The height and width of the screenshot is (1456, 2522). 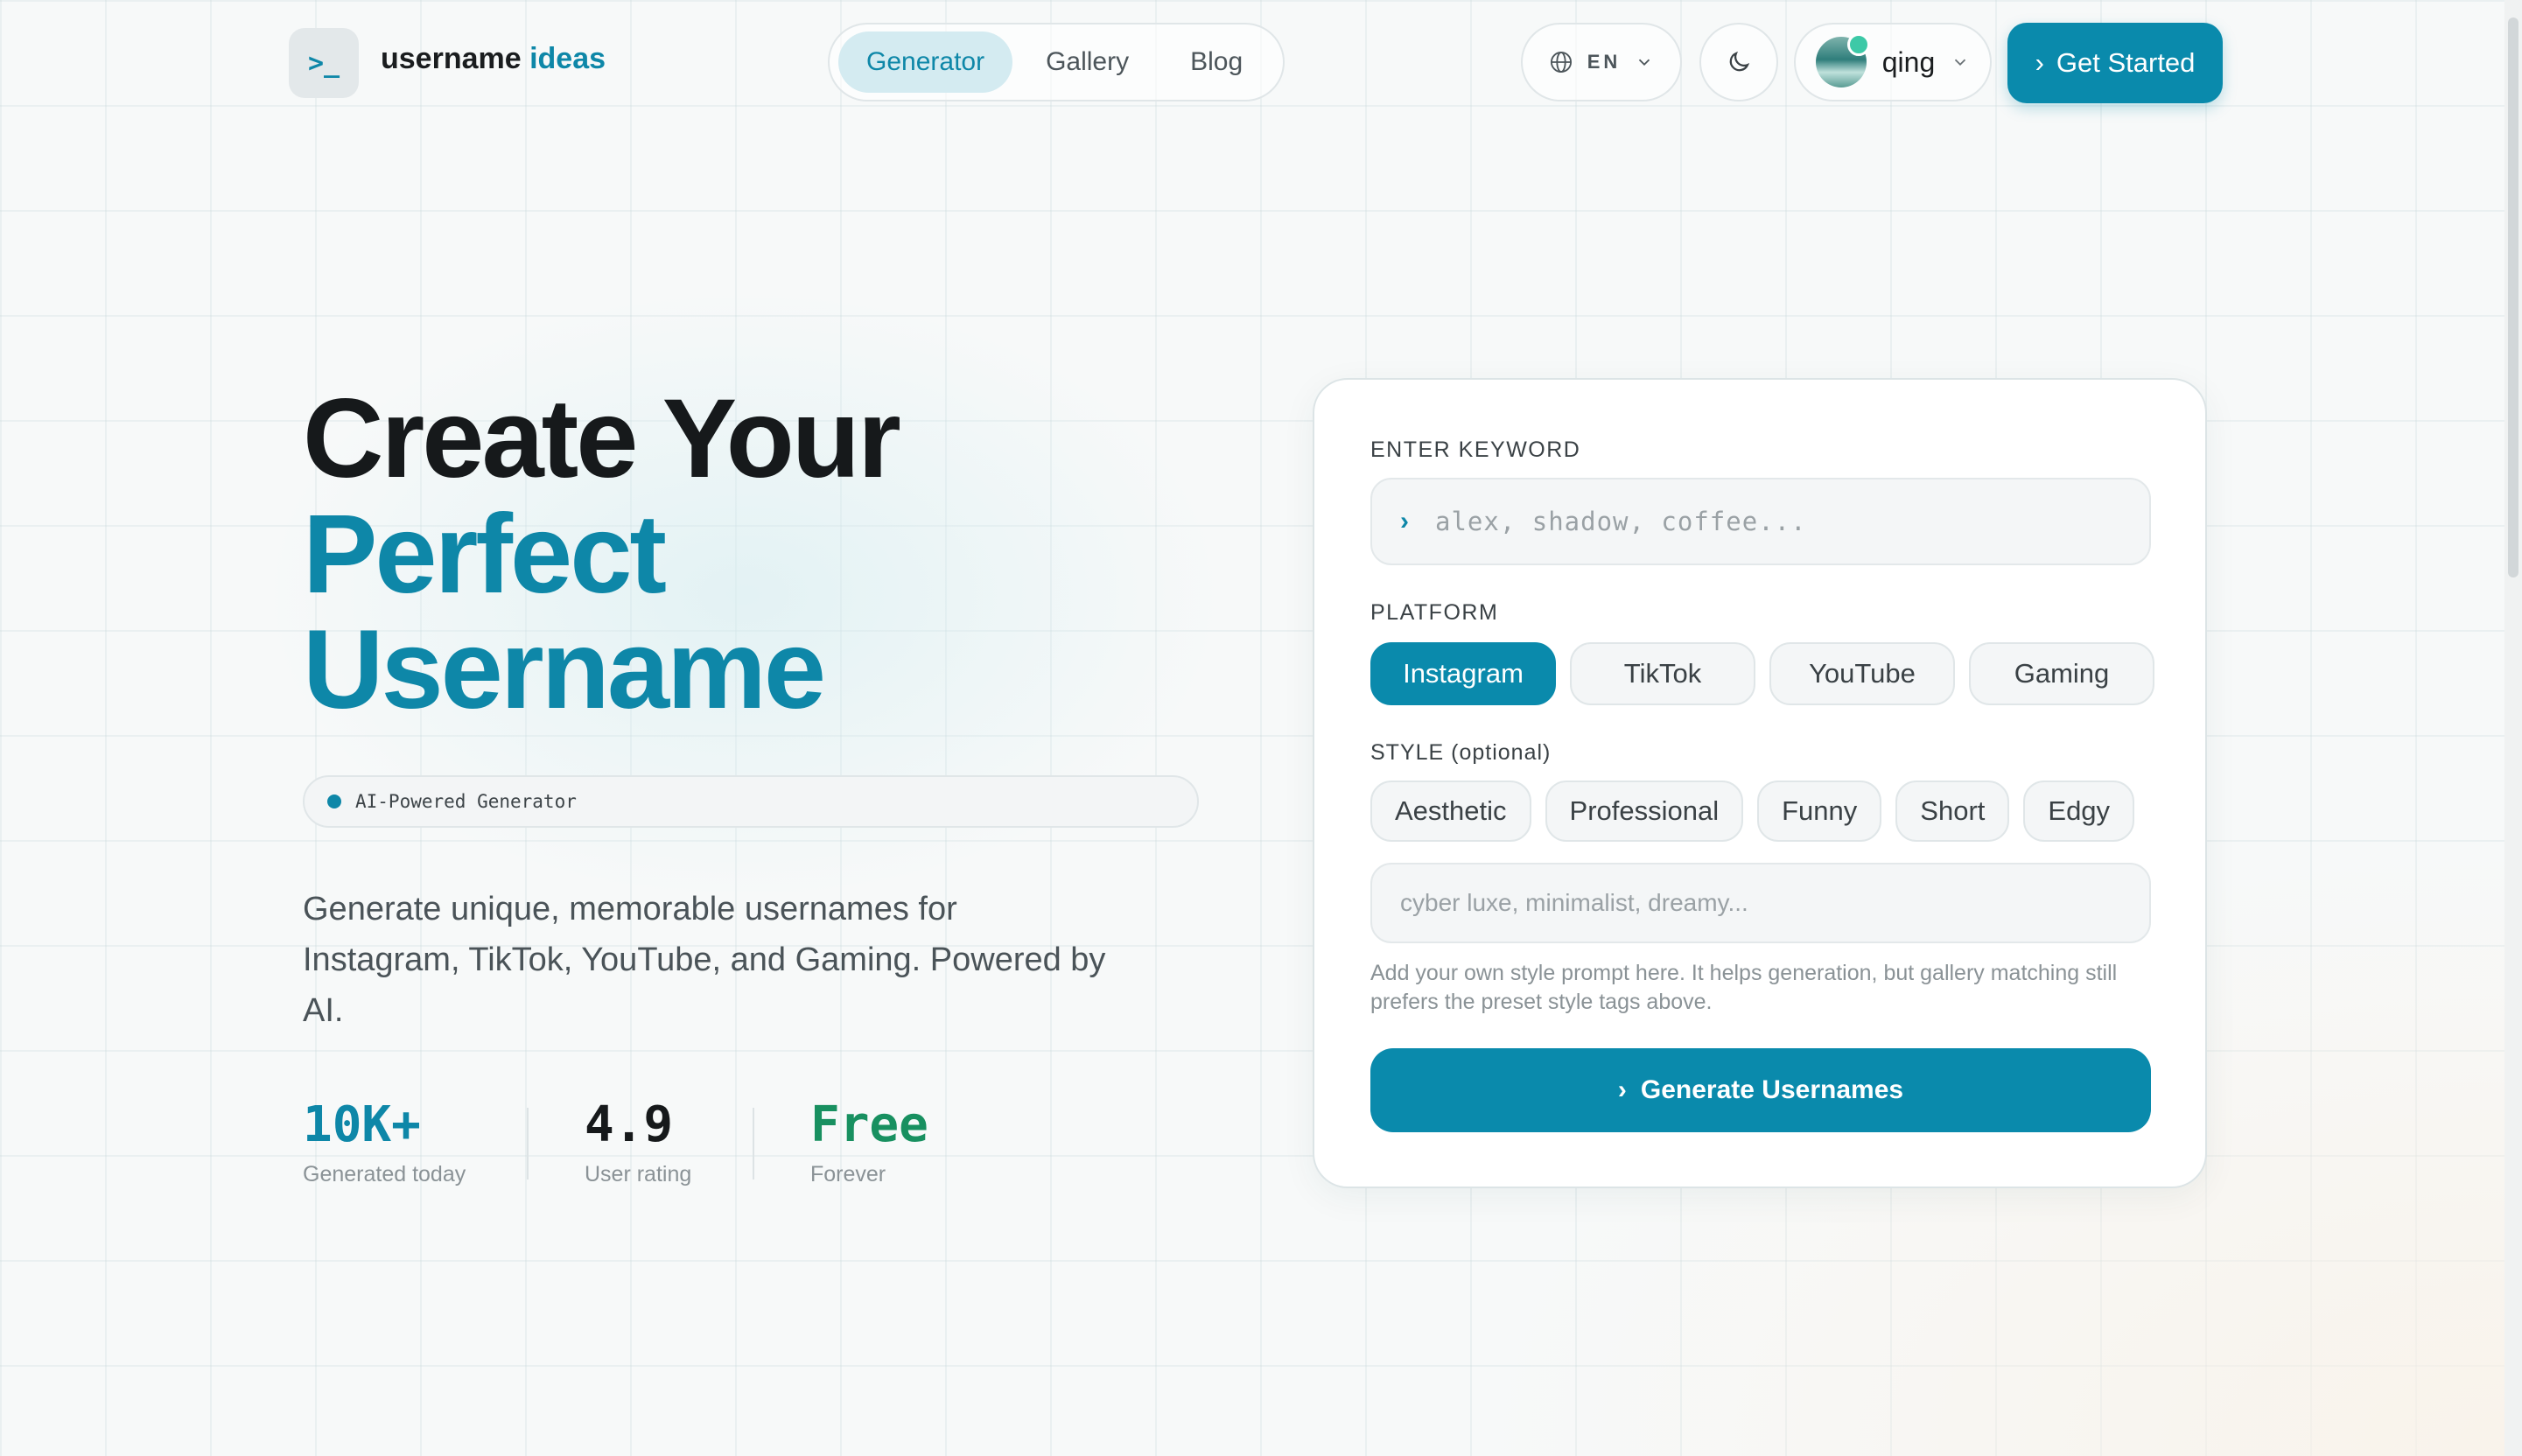 What do you see at coordinates (567, 58) in the screenshot?
I see `brand-accent: ideas` at bounding box center [567, 58].